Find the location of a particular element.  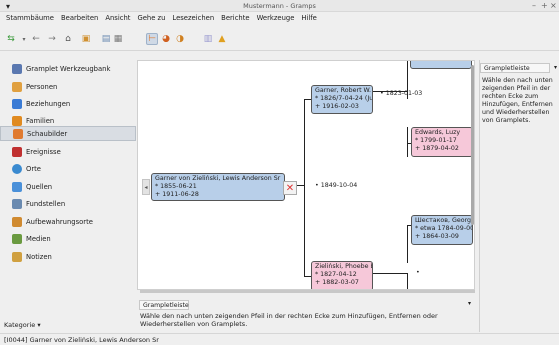

sidebar-item-orte: Orte is located at coordinates (68, 168).